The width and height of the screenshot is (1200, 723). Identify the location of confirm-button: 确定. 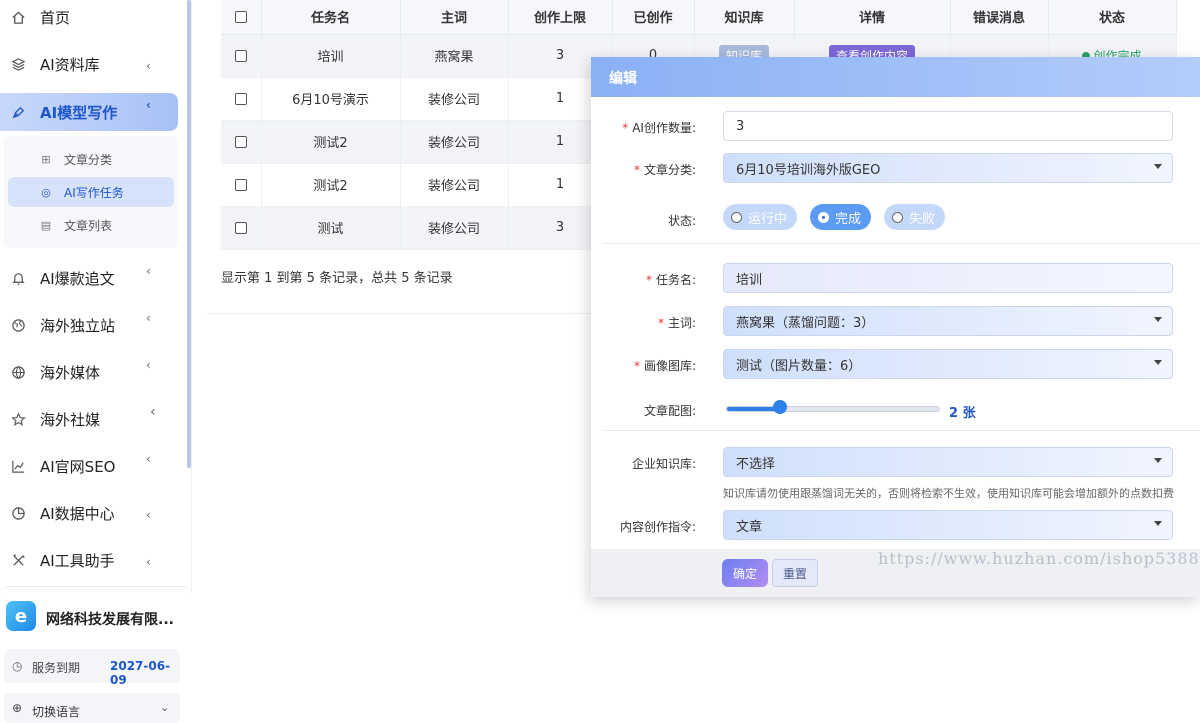
(745, 573).